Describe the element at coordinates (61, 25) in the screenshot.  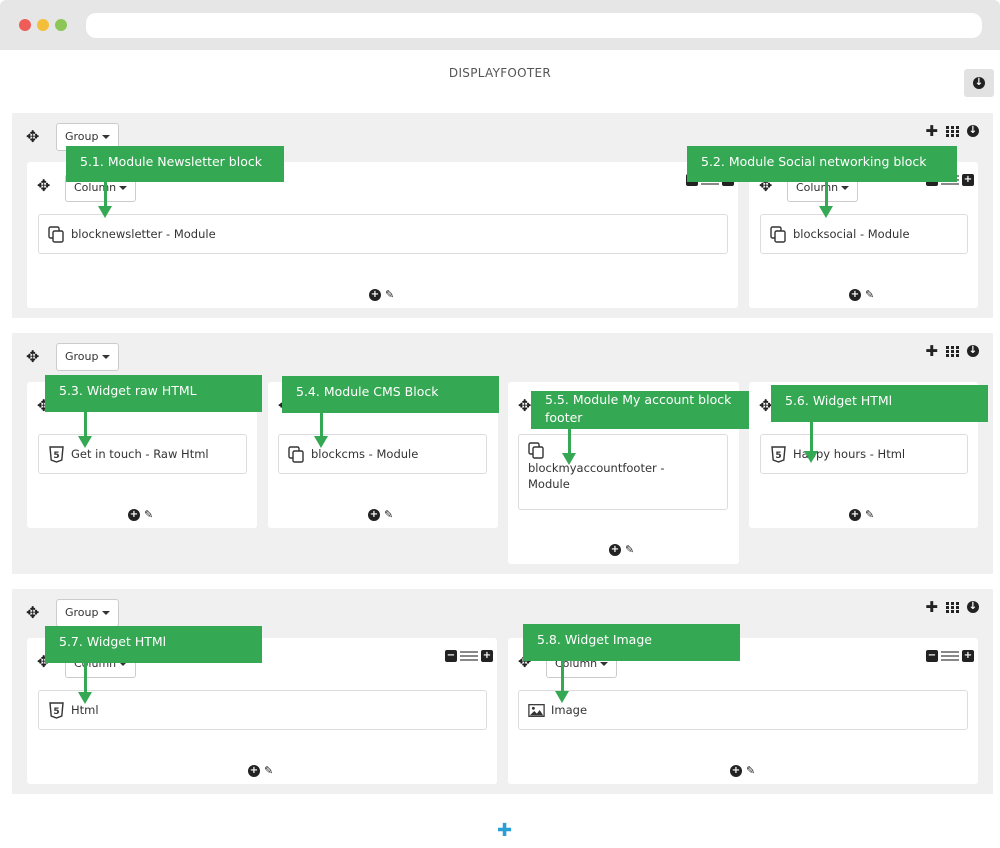
I see `maximize-window-dot` at that location.